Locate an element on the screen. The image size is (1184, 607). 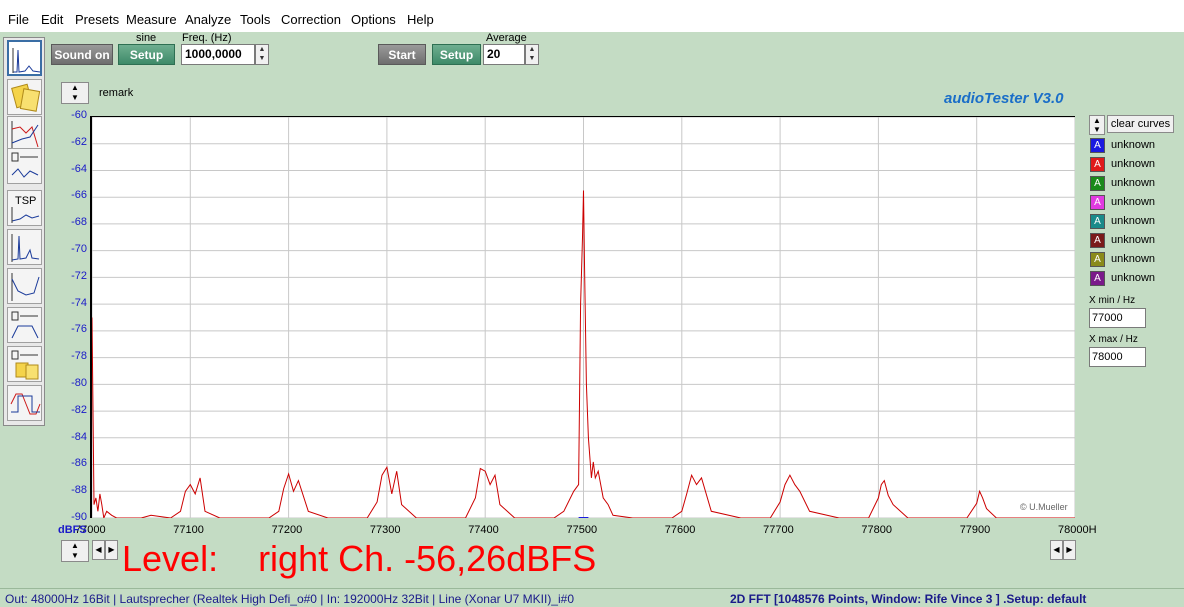
fft-tool-icon is located at coordinates (24, 247).